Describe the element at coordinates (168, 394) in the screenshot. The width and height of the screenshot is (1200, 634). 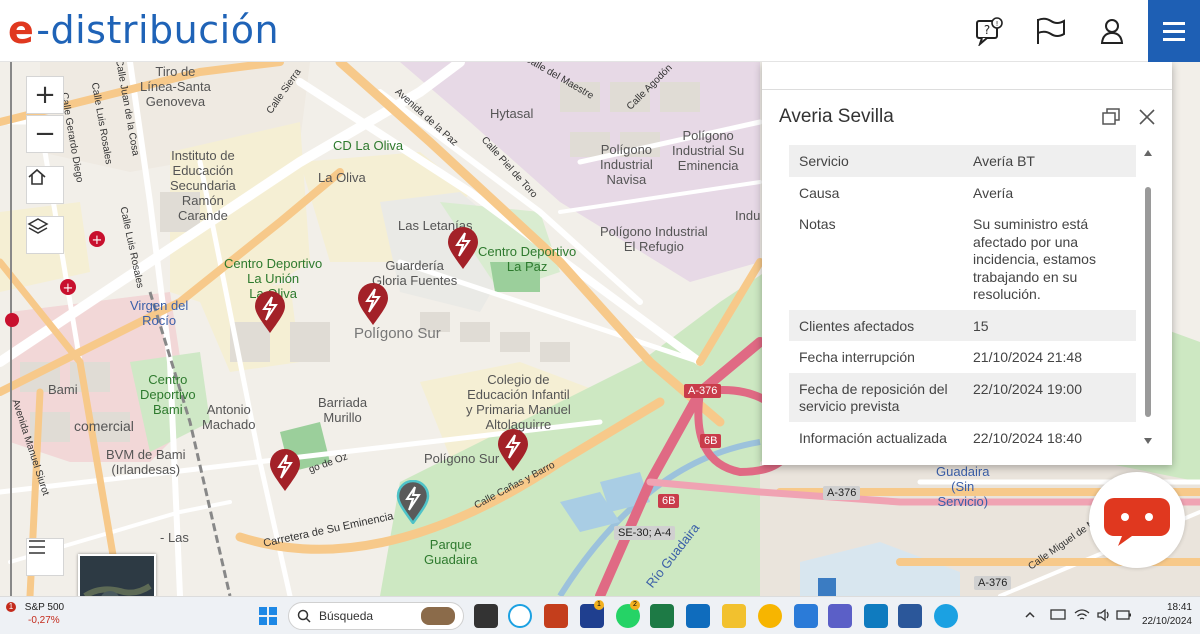
I see `label-cd-bami: Centro Deportivo Bami` at that location.